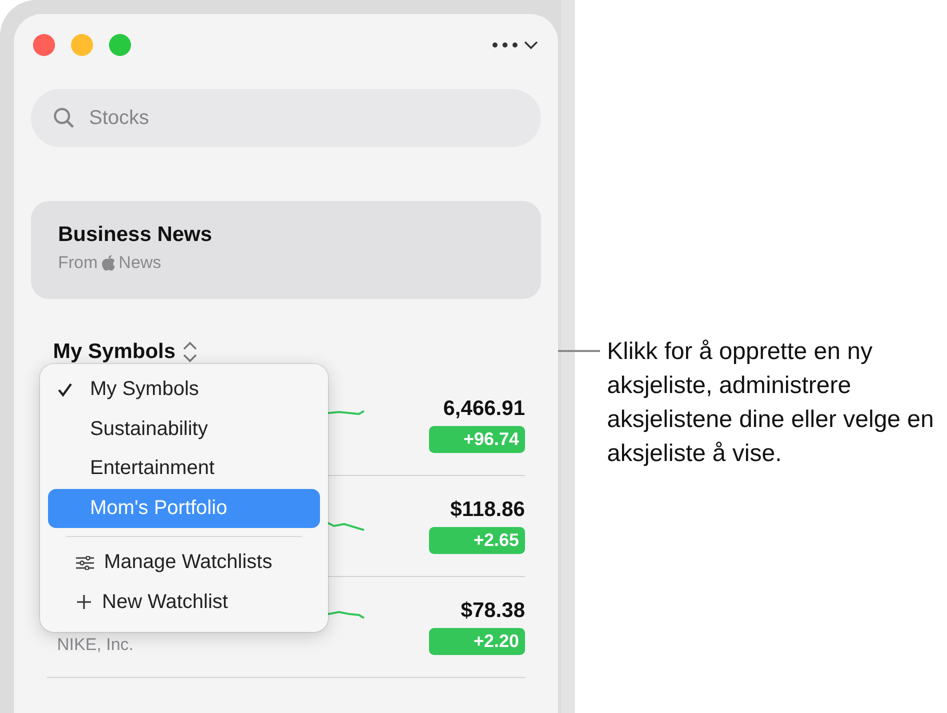 The height and width of the screenshot is (713, 947). I want to click on chevron-up-down-icon, so click(190, 352).